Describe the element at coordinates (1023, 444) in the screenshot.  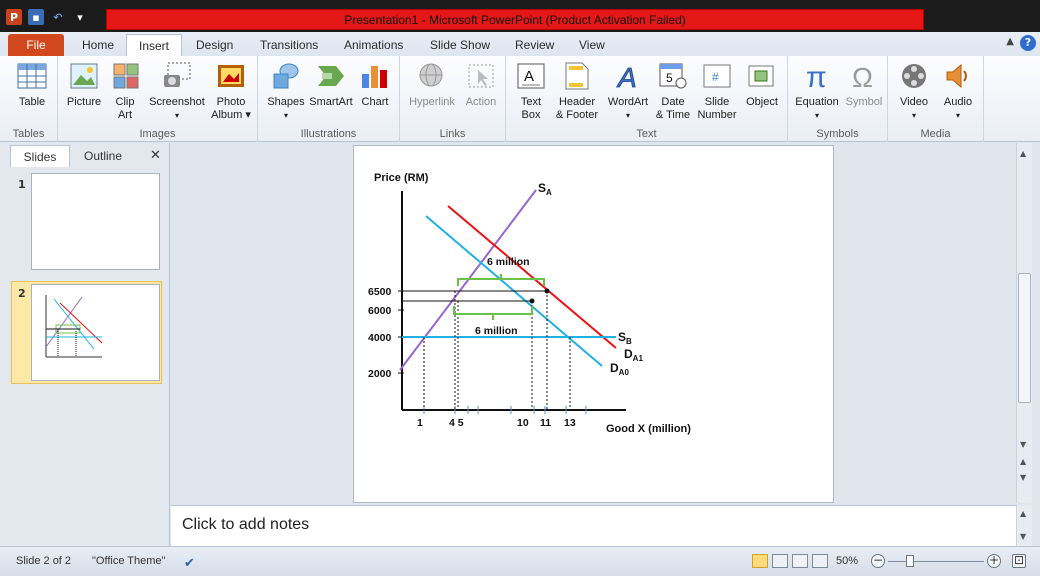
I see `scroll-down-icon: ▼` at that location.